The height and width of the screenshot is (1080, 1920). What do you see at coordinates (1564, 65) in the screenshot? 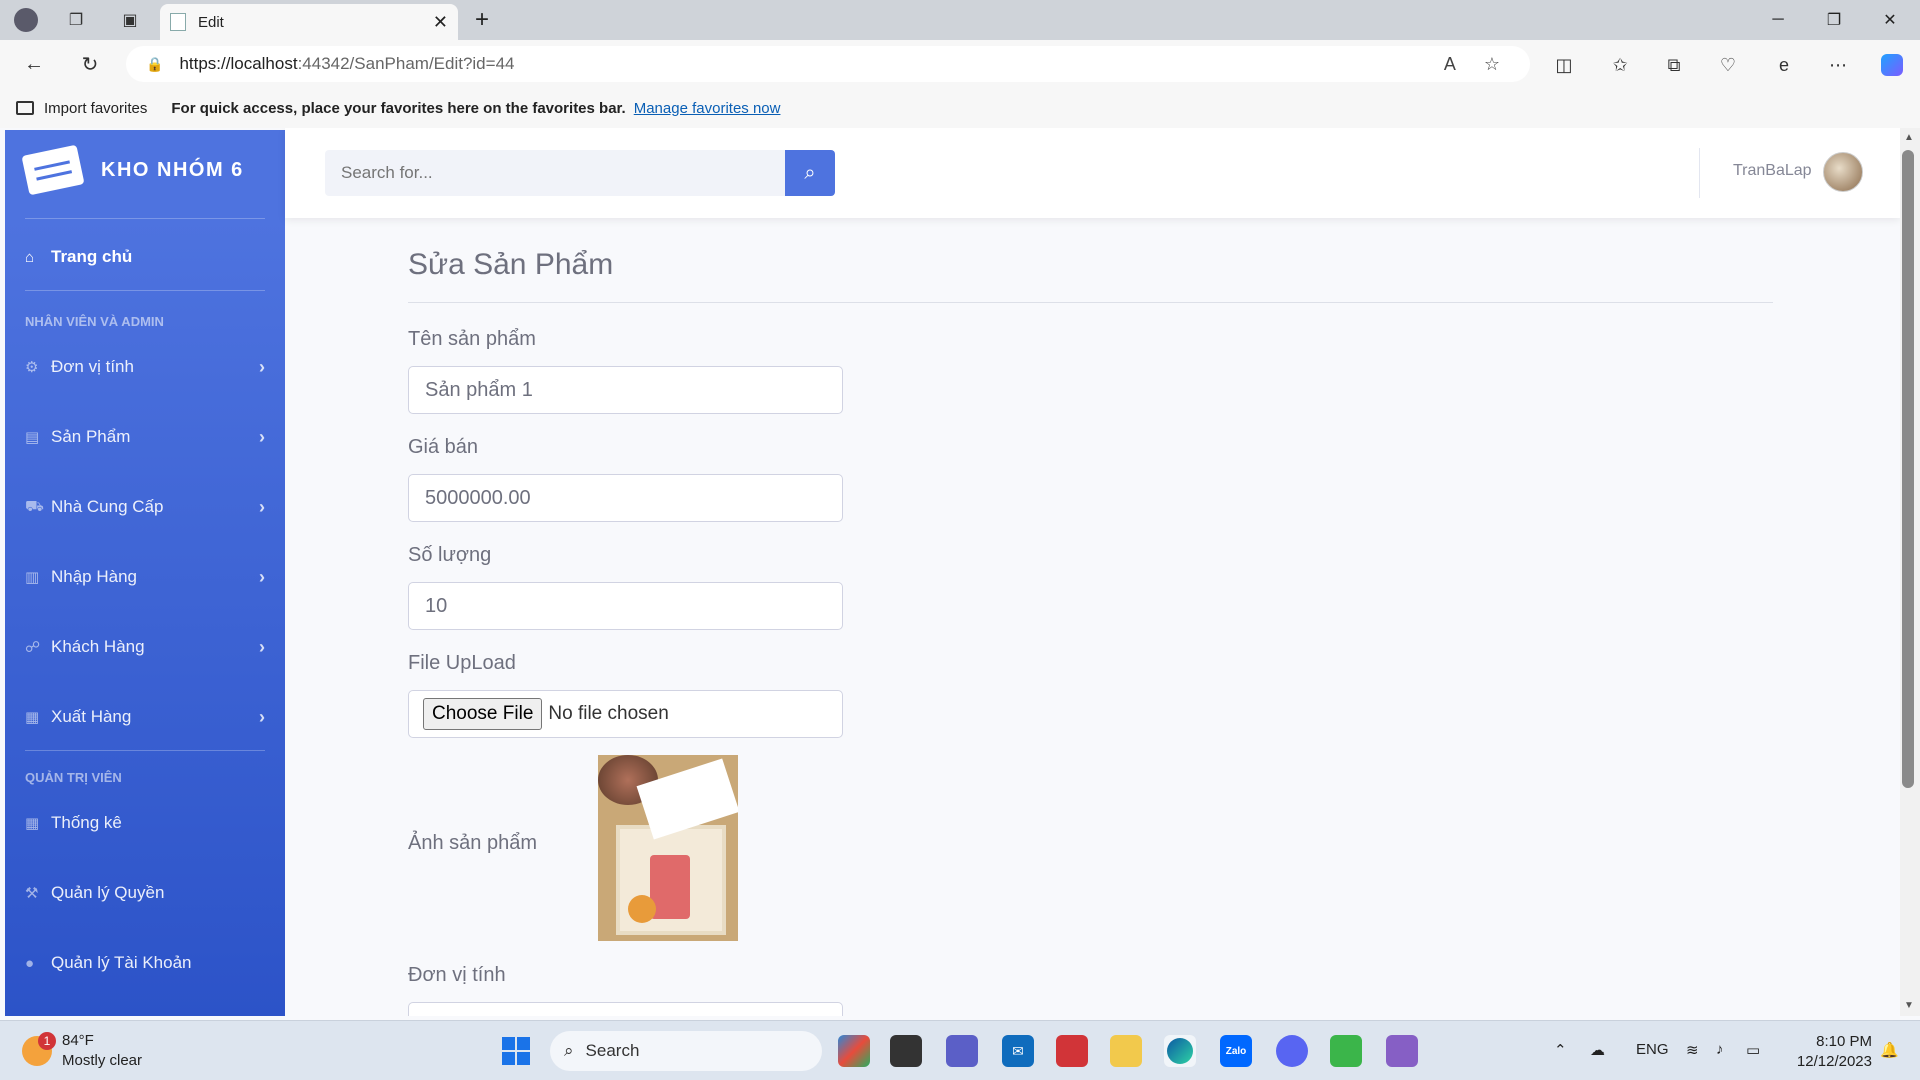
I see `split-screen-icon: ◫` at bounding box center [1564, 65].